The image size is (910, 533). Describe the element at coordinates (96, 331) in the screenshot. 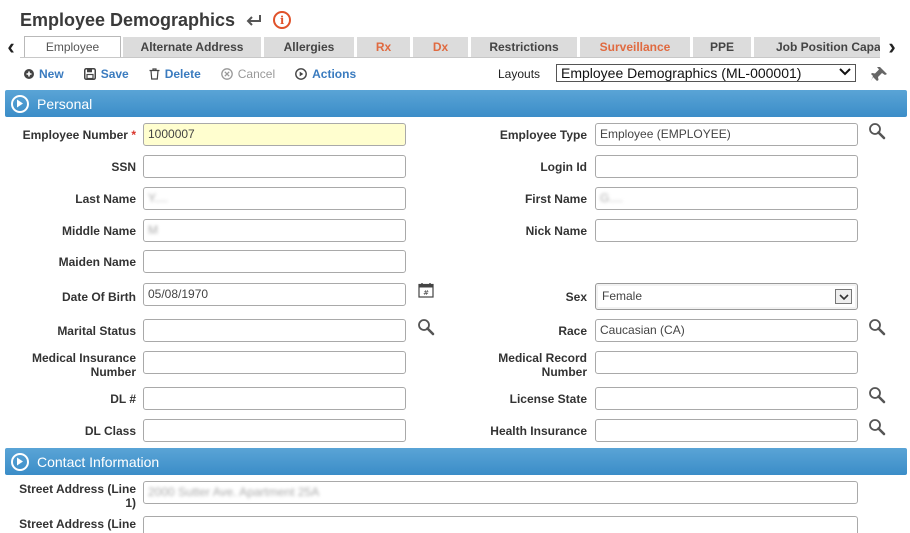

I see `marital-status-label: Marital Status` at that location.